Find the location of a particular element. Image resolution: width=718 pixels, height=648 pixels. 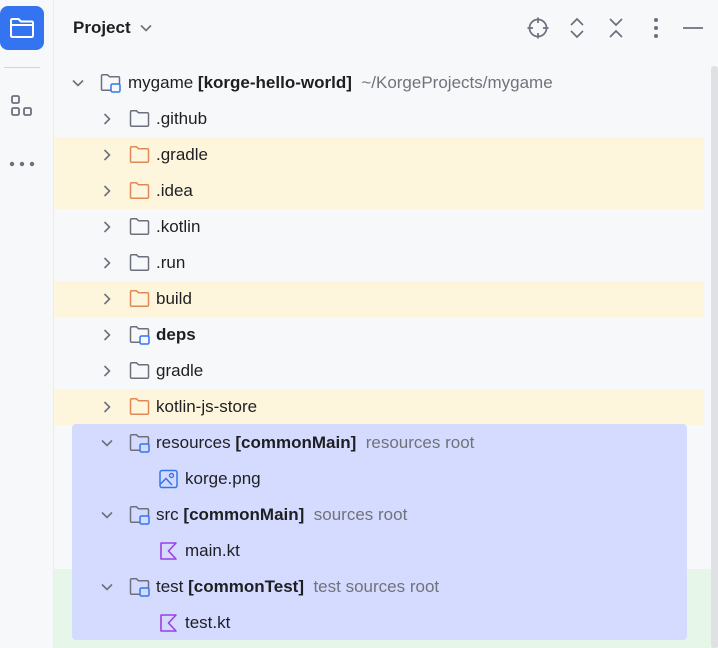

locate-icon is located at coordinates (538, 28).